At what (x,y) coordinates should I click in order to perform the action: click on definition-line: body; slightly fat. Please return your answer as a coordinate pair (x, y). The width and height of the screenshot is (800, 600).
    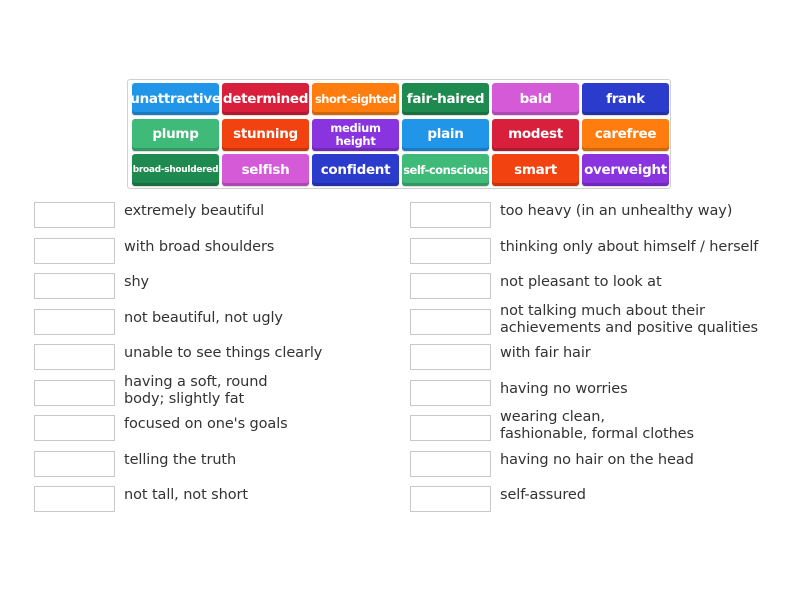
    Looking at the image, I should click on (184, 398).